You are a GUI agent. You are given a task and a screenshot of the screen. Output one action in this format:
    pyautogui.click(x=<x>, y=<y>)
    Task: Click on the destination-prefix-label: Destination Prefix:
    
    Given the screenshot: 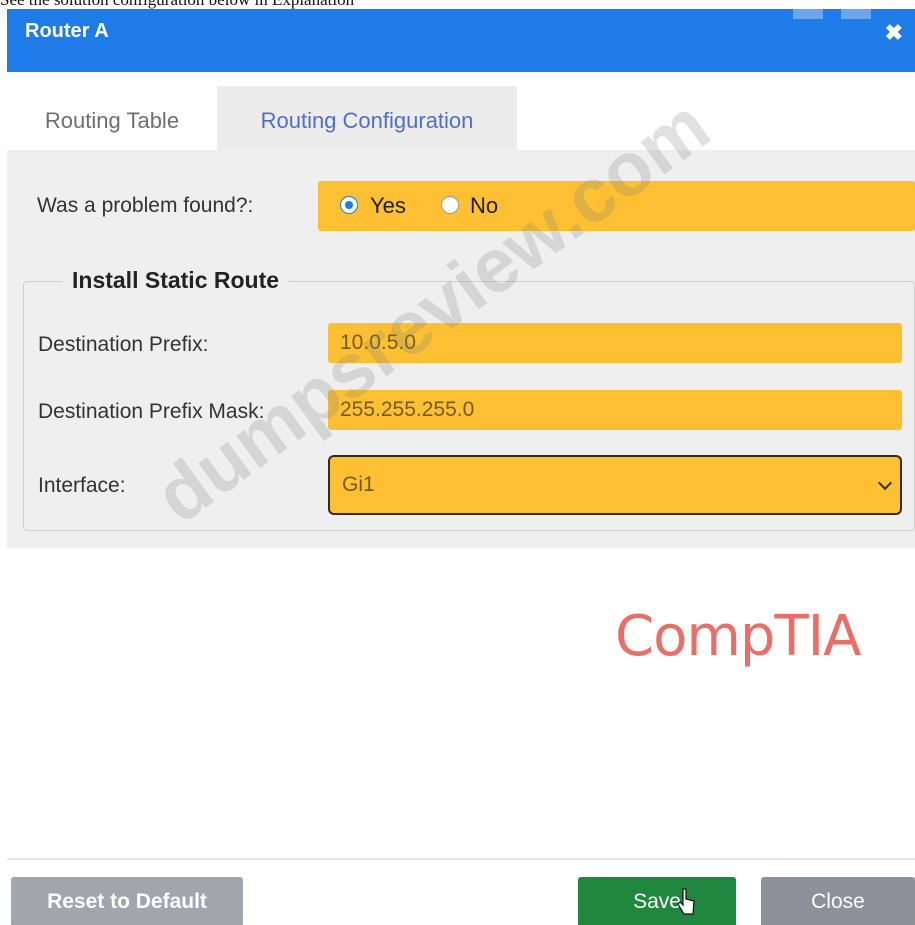 What is the action you would take?
    pyautogui.click(x=123, y=344)
    